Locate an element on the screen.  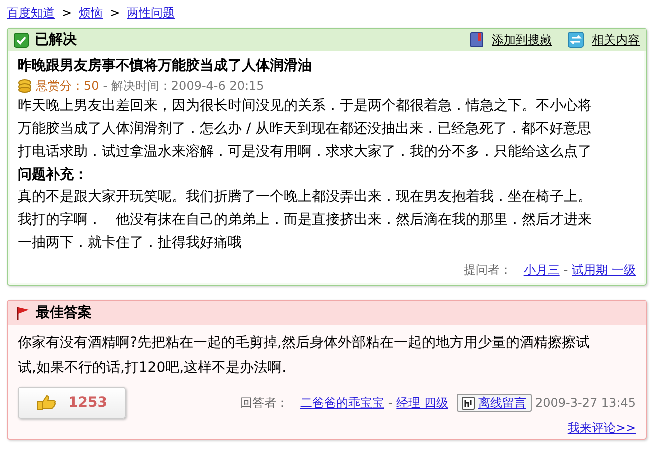
coin-icon is located at coordinates (25, 86).